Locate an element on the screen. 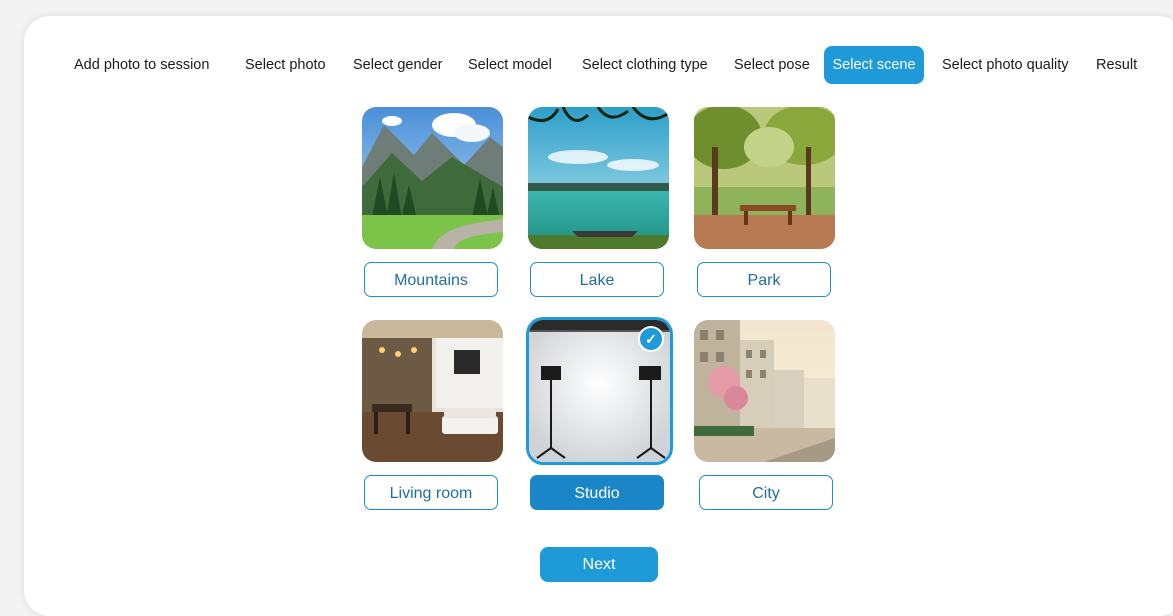 The image size is (1173, 616). step-select-scene: Select scene is located at coordinates (874, 65).